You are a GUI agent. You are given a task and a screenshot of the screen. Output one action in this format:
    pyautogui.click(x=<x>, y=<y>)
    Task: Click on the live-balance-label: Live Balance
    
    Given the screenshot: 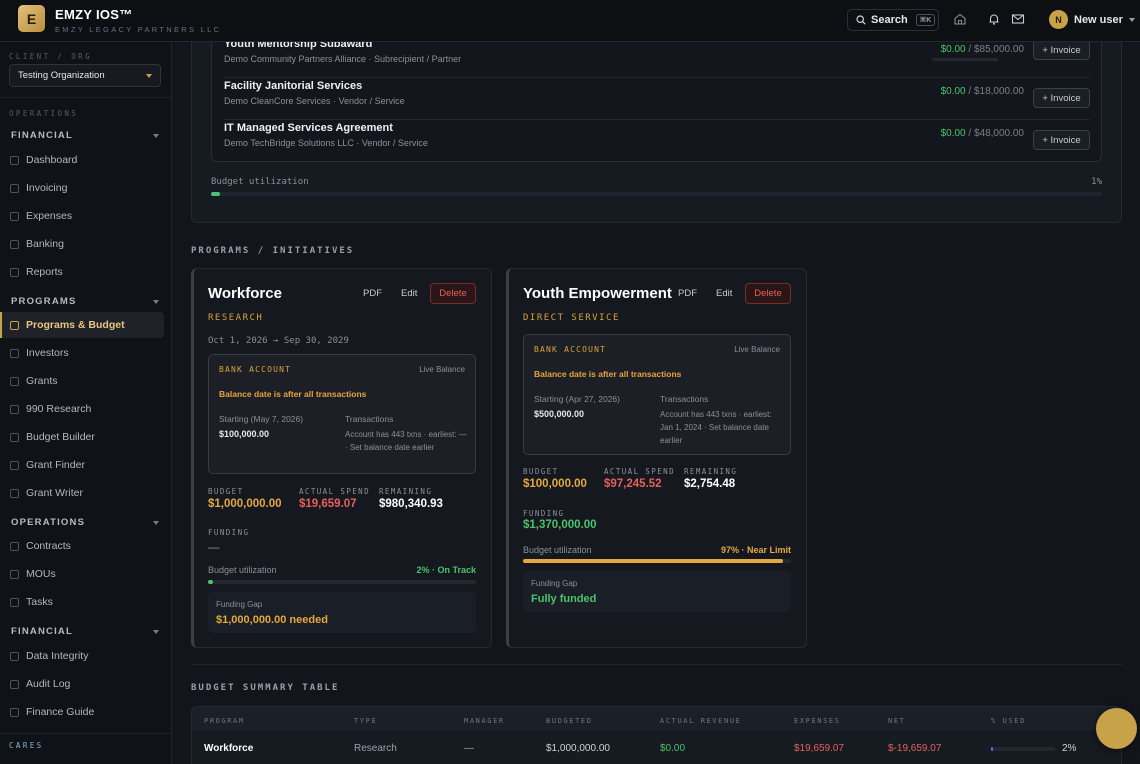 What is the action you would take?
    pyautogui.click(x=757, y=349)
    